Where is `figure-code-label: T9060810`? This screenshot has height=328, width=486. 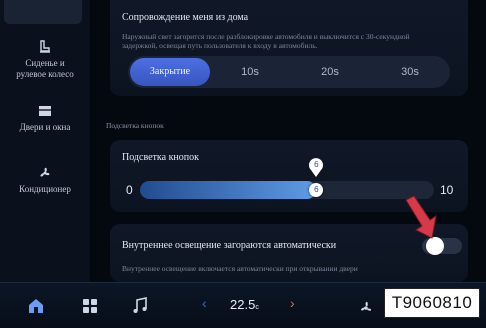 figure-code-label: T9060810 is located at coordinates (432, 303).